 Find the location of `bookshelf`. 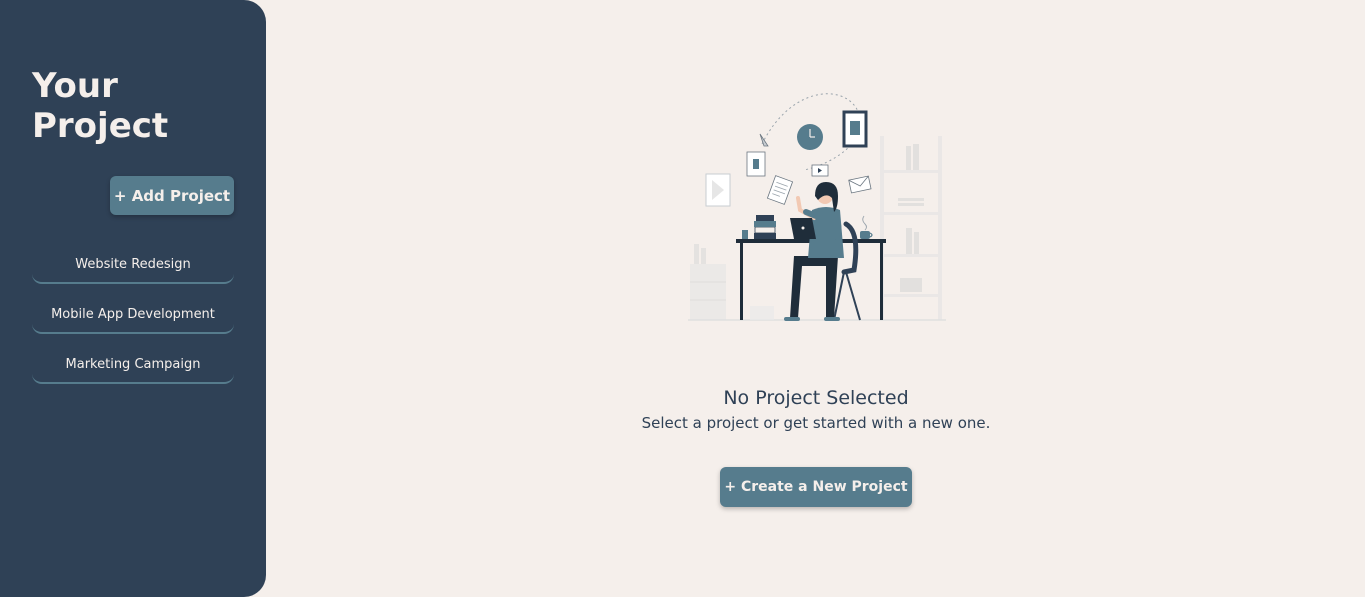

bookshelf is located at coordinates (911, 228).